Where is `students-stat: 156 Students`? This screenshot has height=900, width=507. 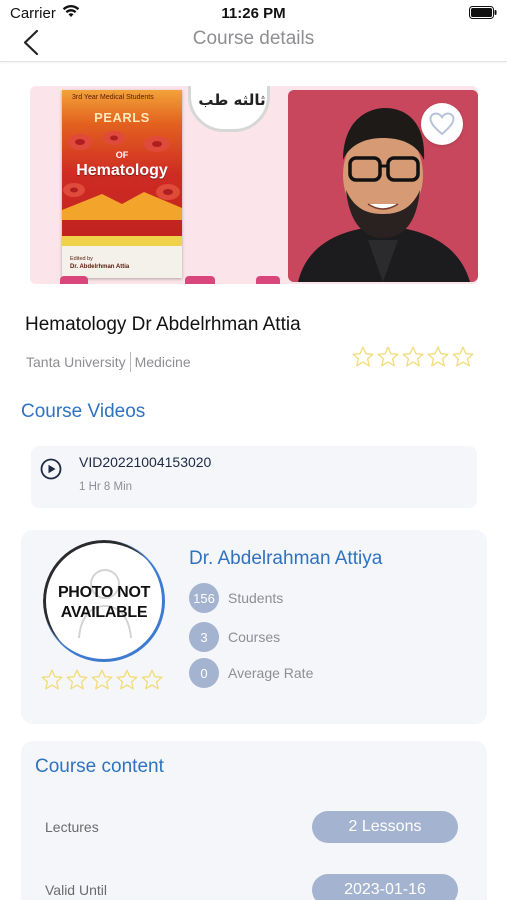 students-stat: 156 Students is located at coordinates (236, 598).